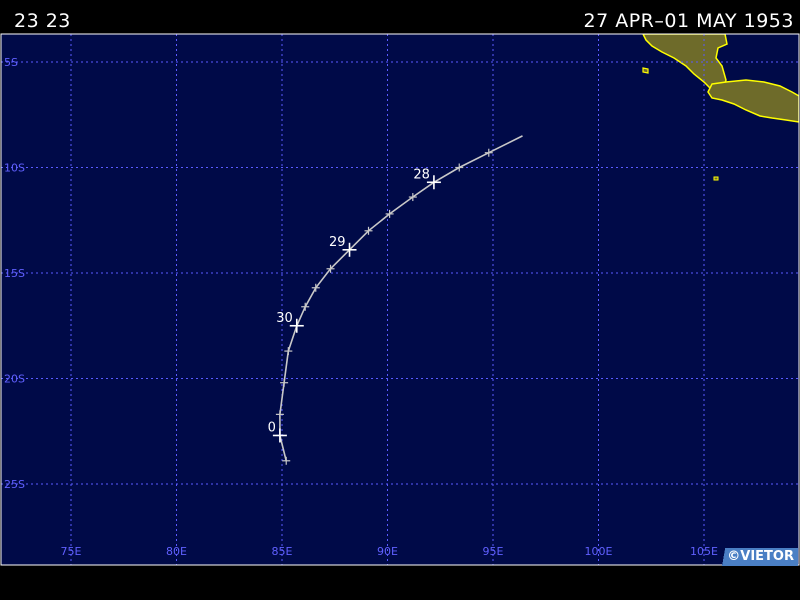 This screenshot has height=600, width=800. Describe the element at coordinates (176, 551) in the screenshot. I see `lon-tick-label: 80E` at that location.